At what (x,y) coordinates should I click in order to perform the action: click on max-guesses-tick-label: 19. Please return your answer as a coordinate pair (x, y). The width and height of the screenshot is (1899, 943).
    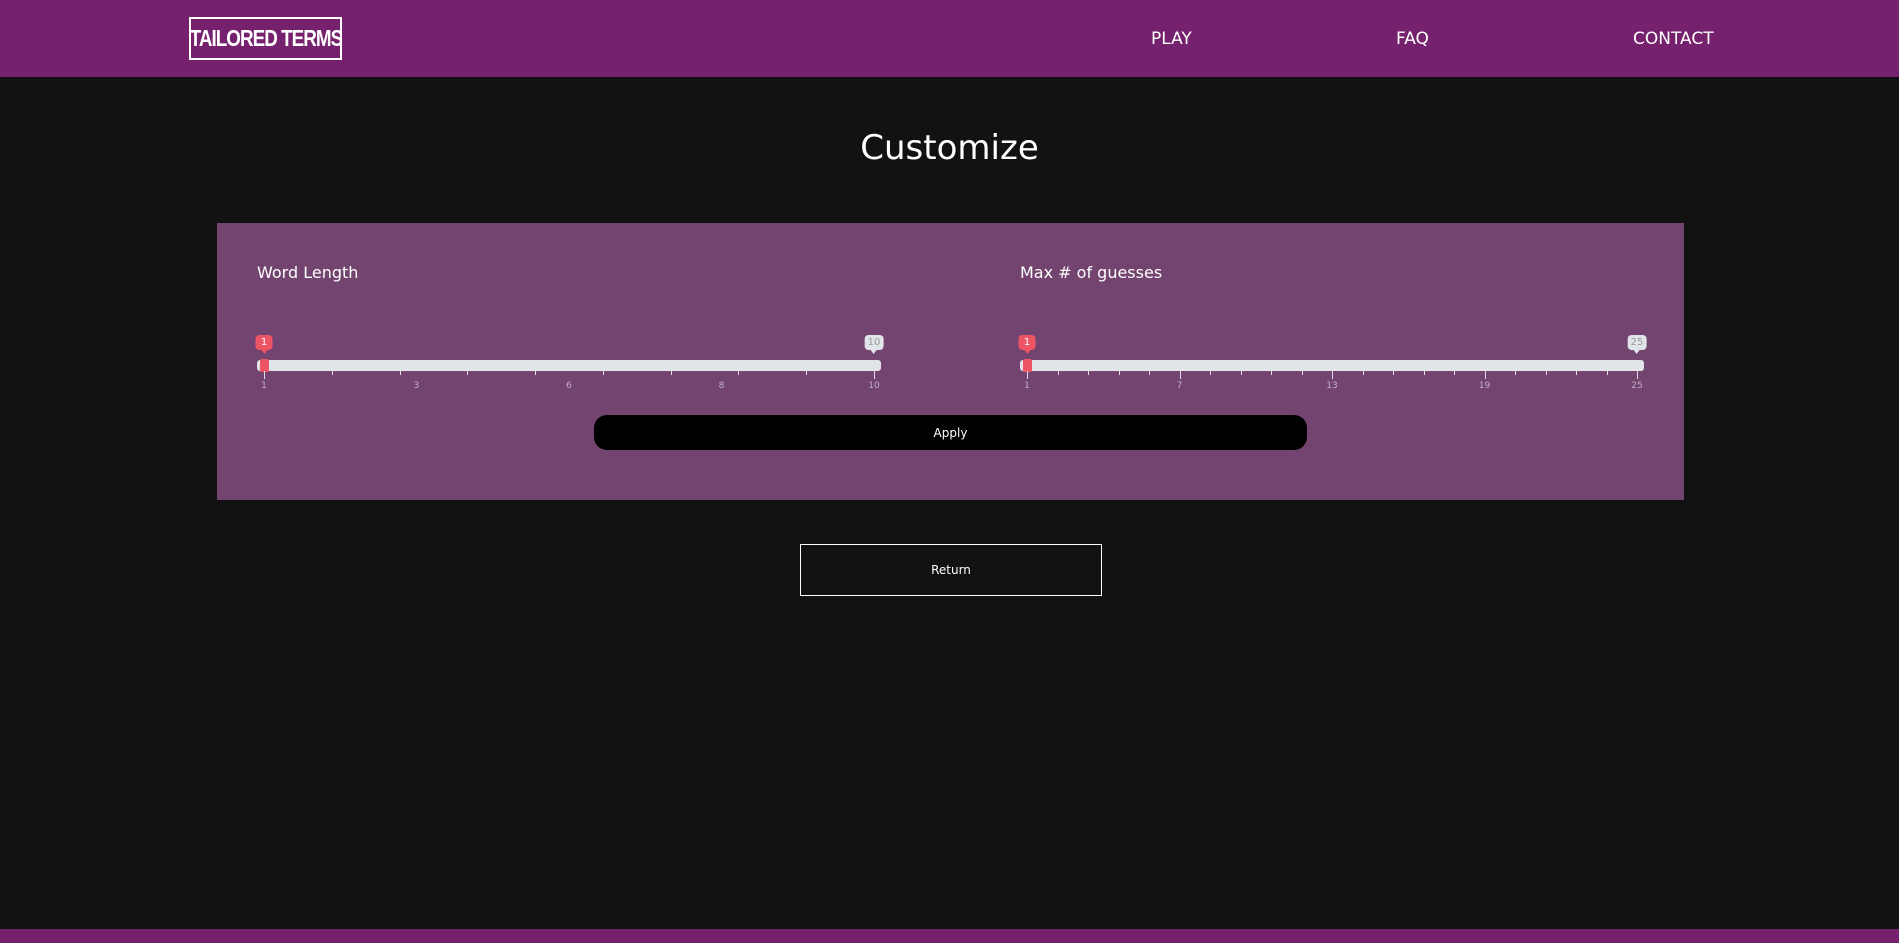
    Looking at the image, I should click on (1484, 386).